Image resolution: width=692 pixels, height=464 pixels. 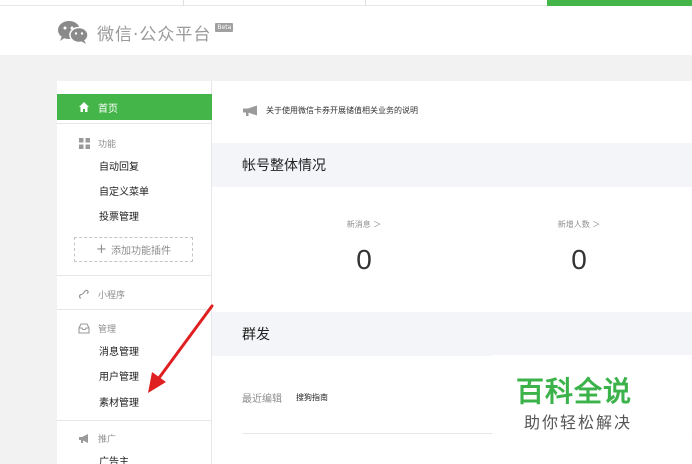 What do you see at coordinates (119, 378) in the screenshot?
I see `sidebar-item-user-management: 用户管理` at bounding box center [119, 378].